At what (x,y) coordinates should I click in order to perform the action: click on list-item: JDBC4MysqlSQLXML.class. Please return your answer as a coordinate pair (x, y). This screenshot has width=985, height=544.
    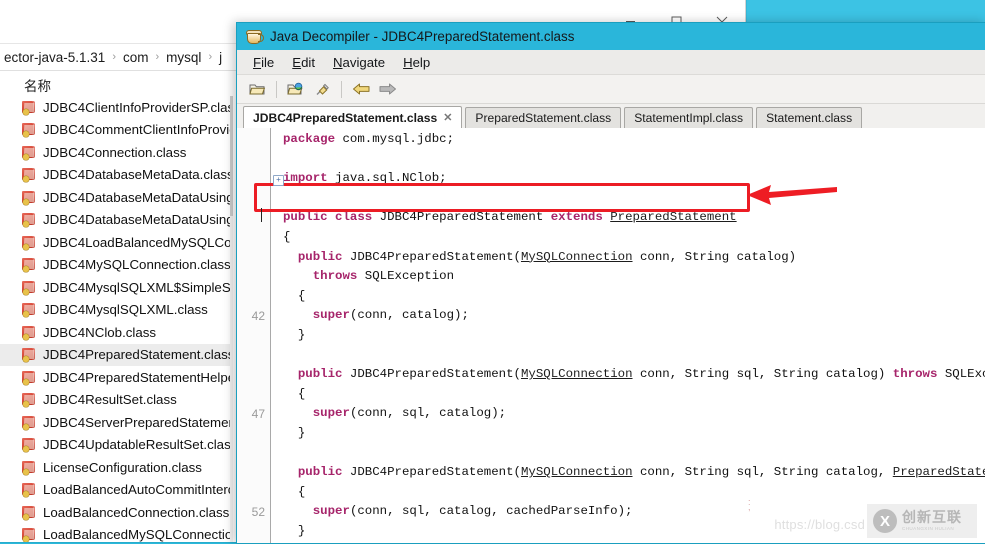
    Looking at the image, I should click on (116, 310).